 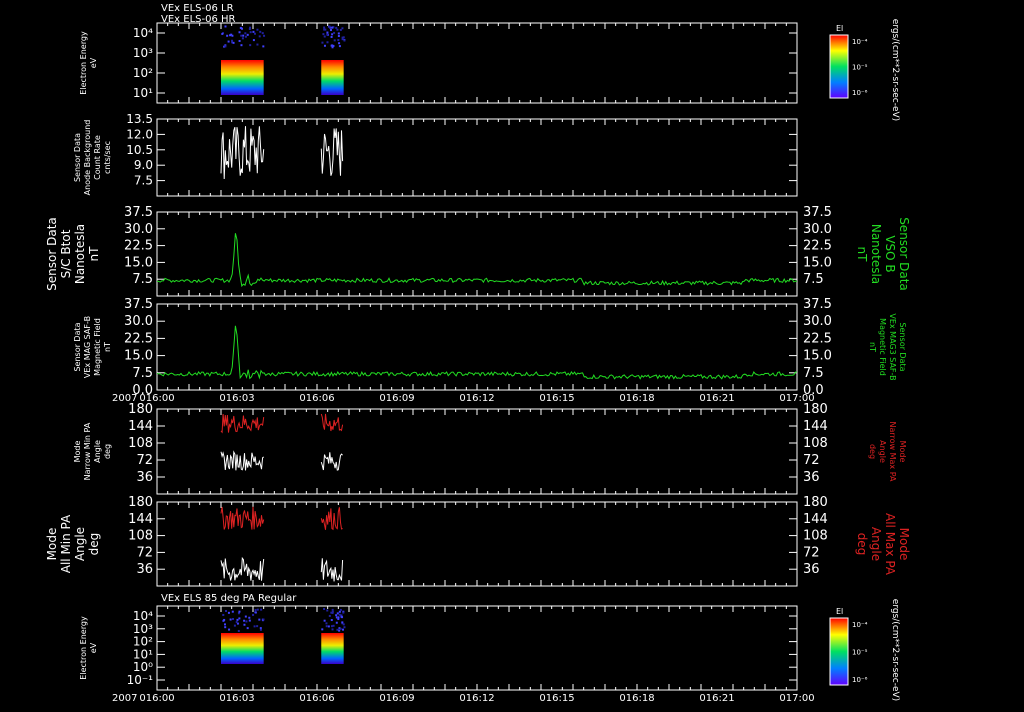 What do you see at coordinates (107, 347) in the screenshot?
I see `y-axis-label: nT` at bounding box center [107, 347].